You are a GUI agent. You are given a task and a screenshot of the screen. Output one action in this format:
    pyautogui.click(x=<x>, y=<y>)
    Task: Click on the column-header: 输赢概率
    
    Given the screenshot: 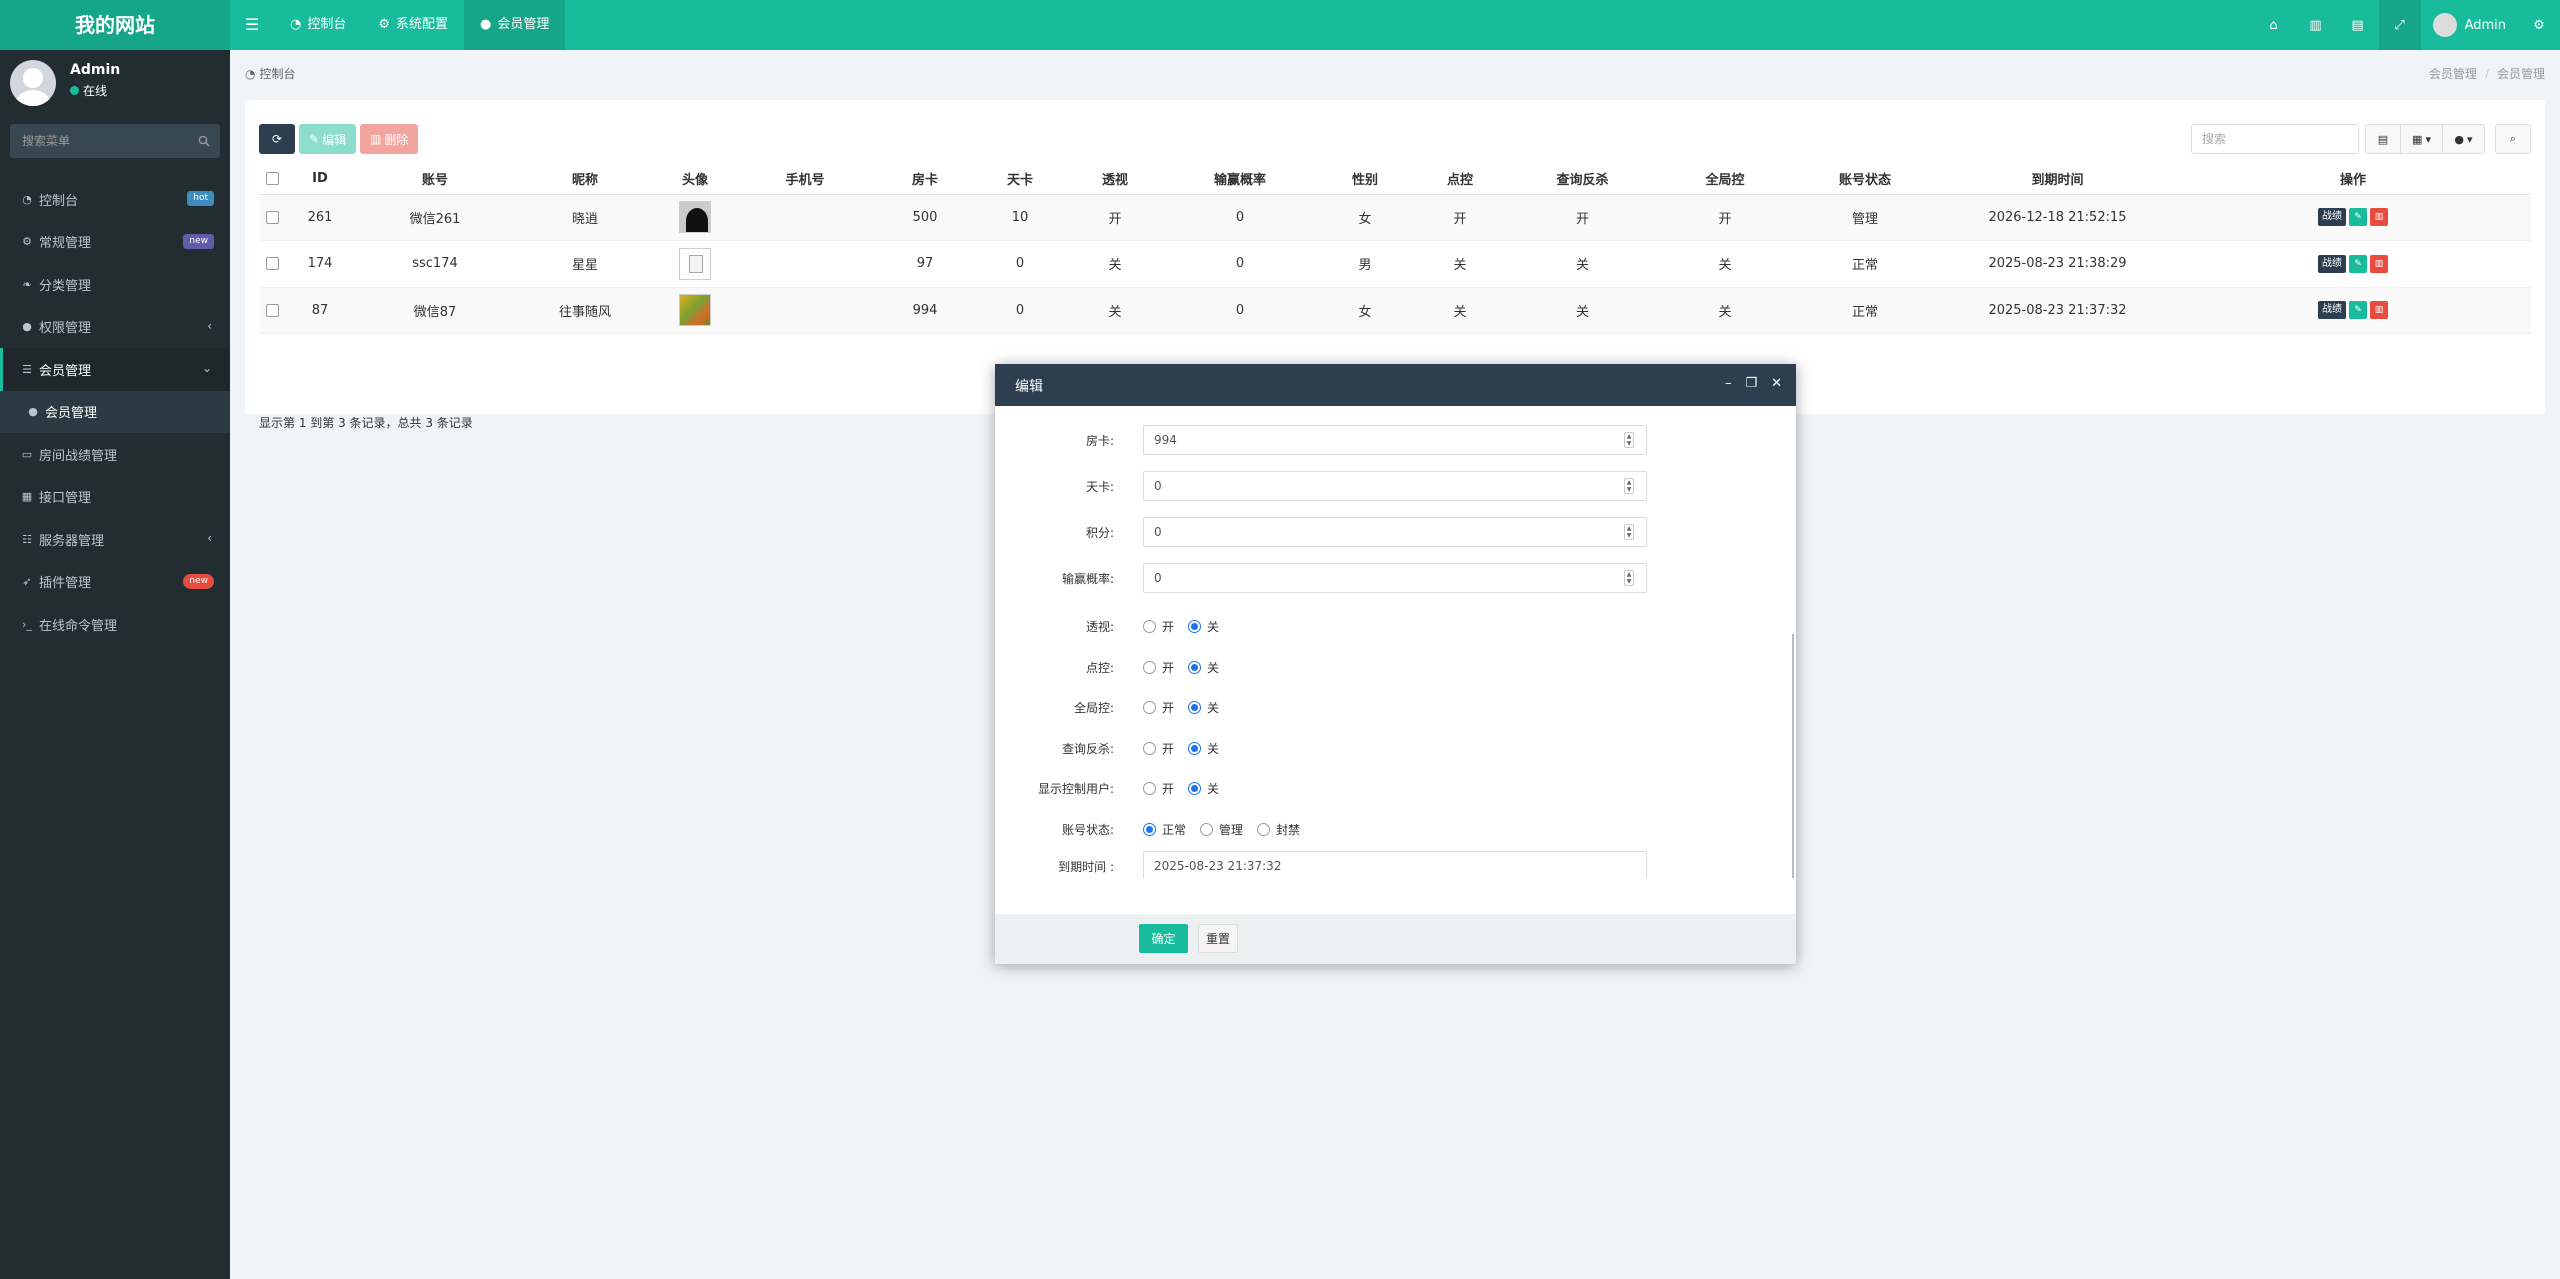 What is the action you would take?
    pyautogui.click(x=1240, y=179)
    